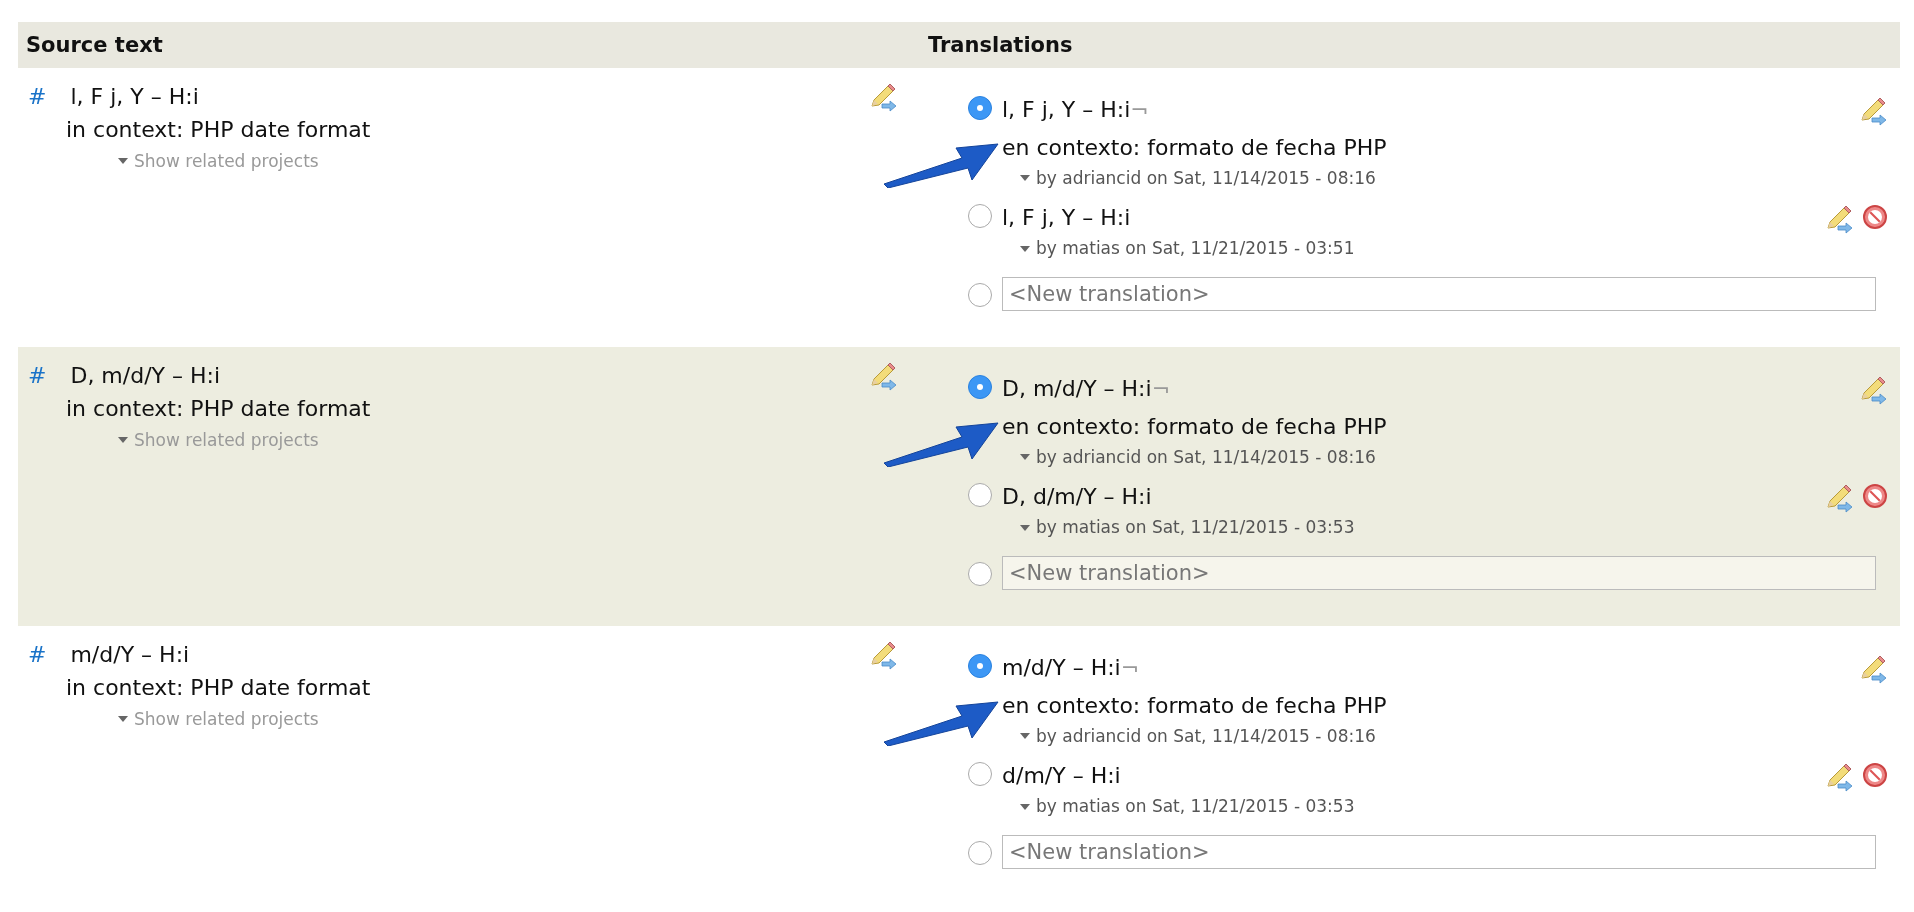  Describe the element at coordinates (94, 45) in the screenshot. I see `column-heading: Source text` at that location.